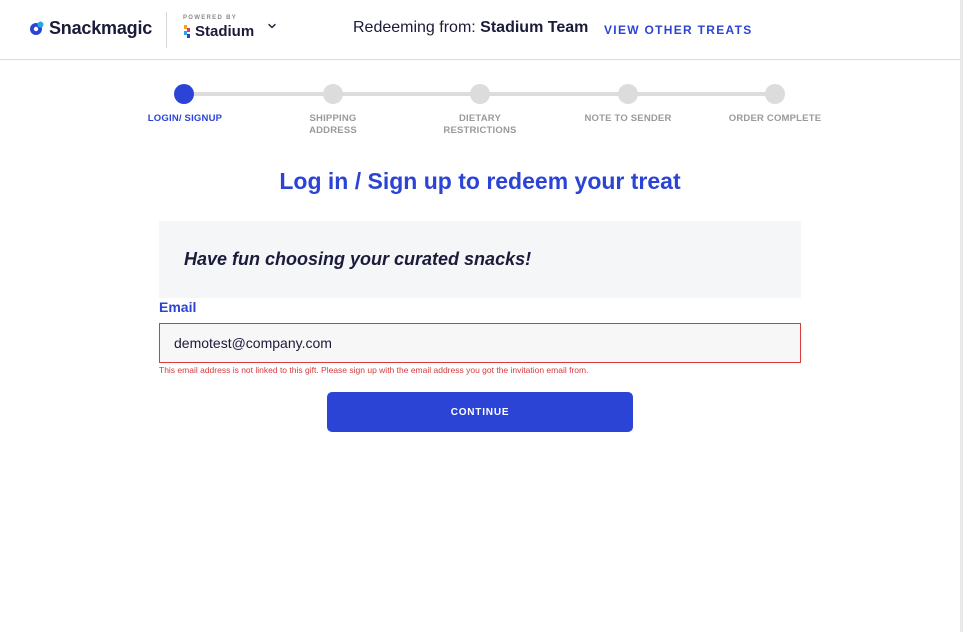 The width and height of the screenshot is (963, 632). What do you see at coordinates (417, 27) in the screenshot?
I see `redeeming-prefix: Redeeming from:` at bounding box center [417, 27].